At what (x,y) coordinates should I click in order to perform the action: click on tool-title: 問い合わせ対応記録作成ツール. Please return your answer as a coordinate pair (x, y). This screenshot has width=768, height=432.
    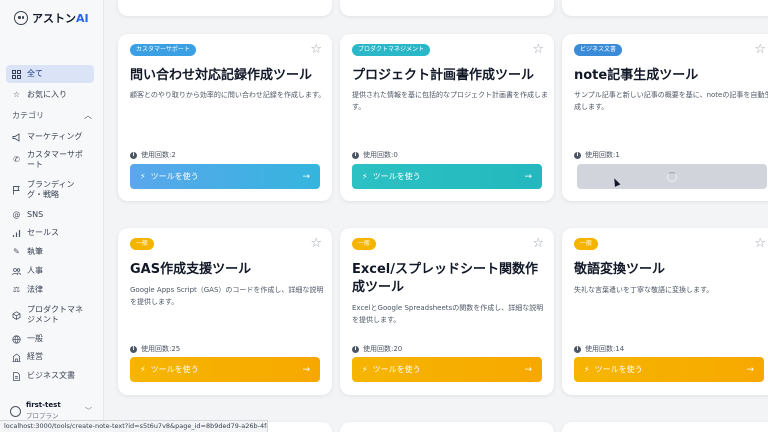
    Looking at the image, I should click on (221, 75).